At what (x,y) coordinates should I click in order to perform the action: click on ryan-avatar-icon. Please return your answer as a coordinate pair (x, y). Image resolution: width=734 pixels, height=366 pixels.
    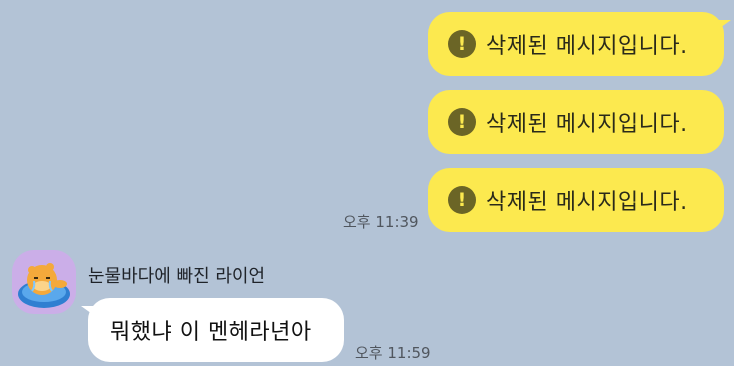
    Looking at the image, I should click on (44, 282).